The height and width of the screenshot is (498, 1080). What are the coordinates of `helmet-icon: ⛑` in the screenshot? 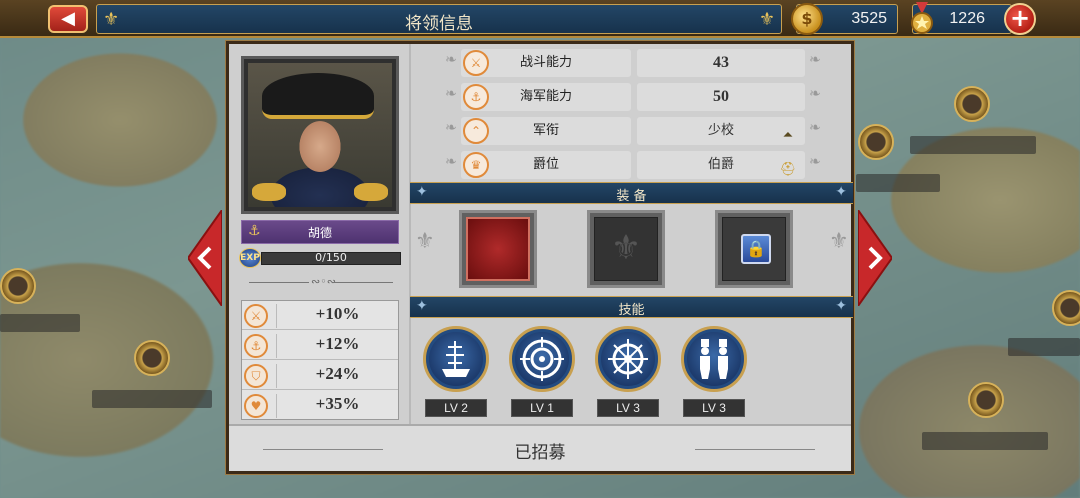 It's located at (788, 169).